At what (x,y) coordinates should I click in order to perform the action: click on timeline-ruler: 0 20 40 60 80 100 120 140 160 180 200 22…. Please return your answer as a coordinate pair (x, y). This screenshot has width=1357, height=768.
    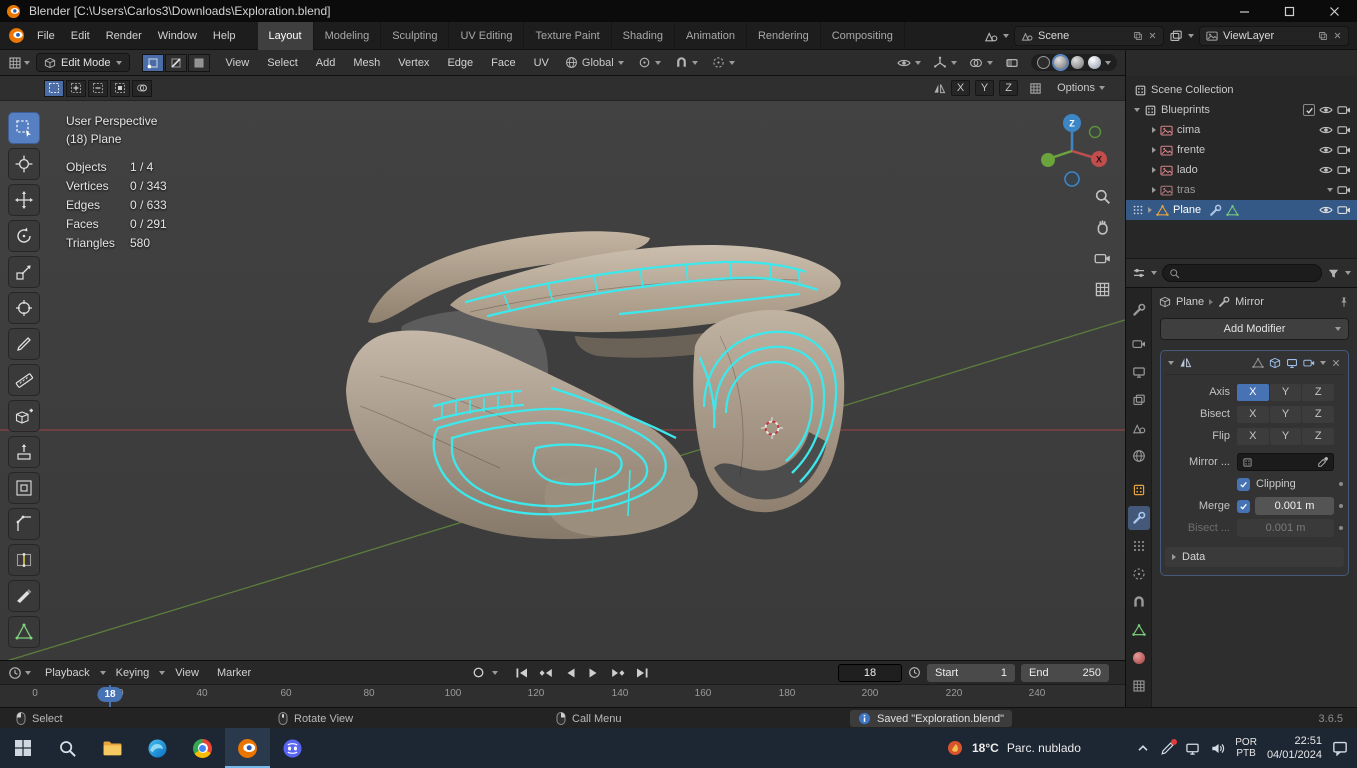
    Looking at the image, I should click on (562, 695).